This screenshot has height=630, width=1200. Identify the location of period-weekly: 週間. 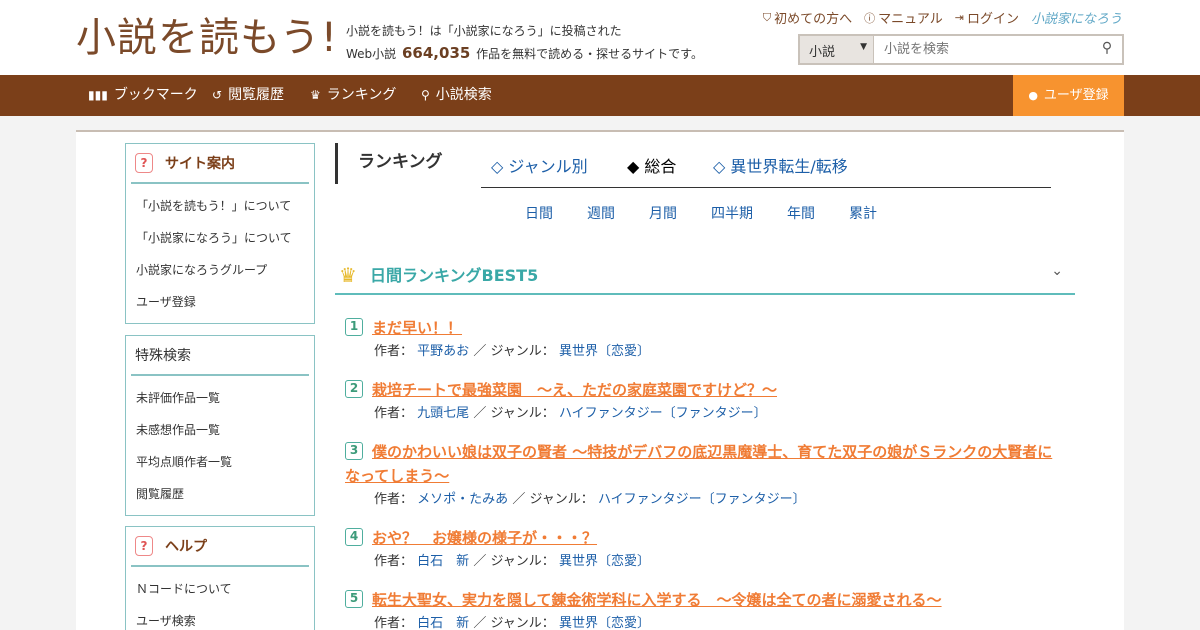
(601, 213).